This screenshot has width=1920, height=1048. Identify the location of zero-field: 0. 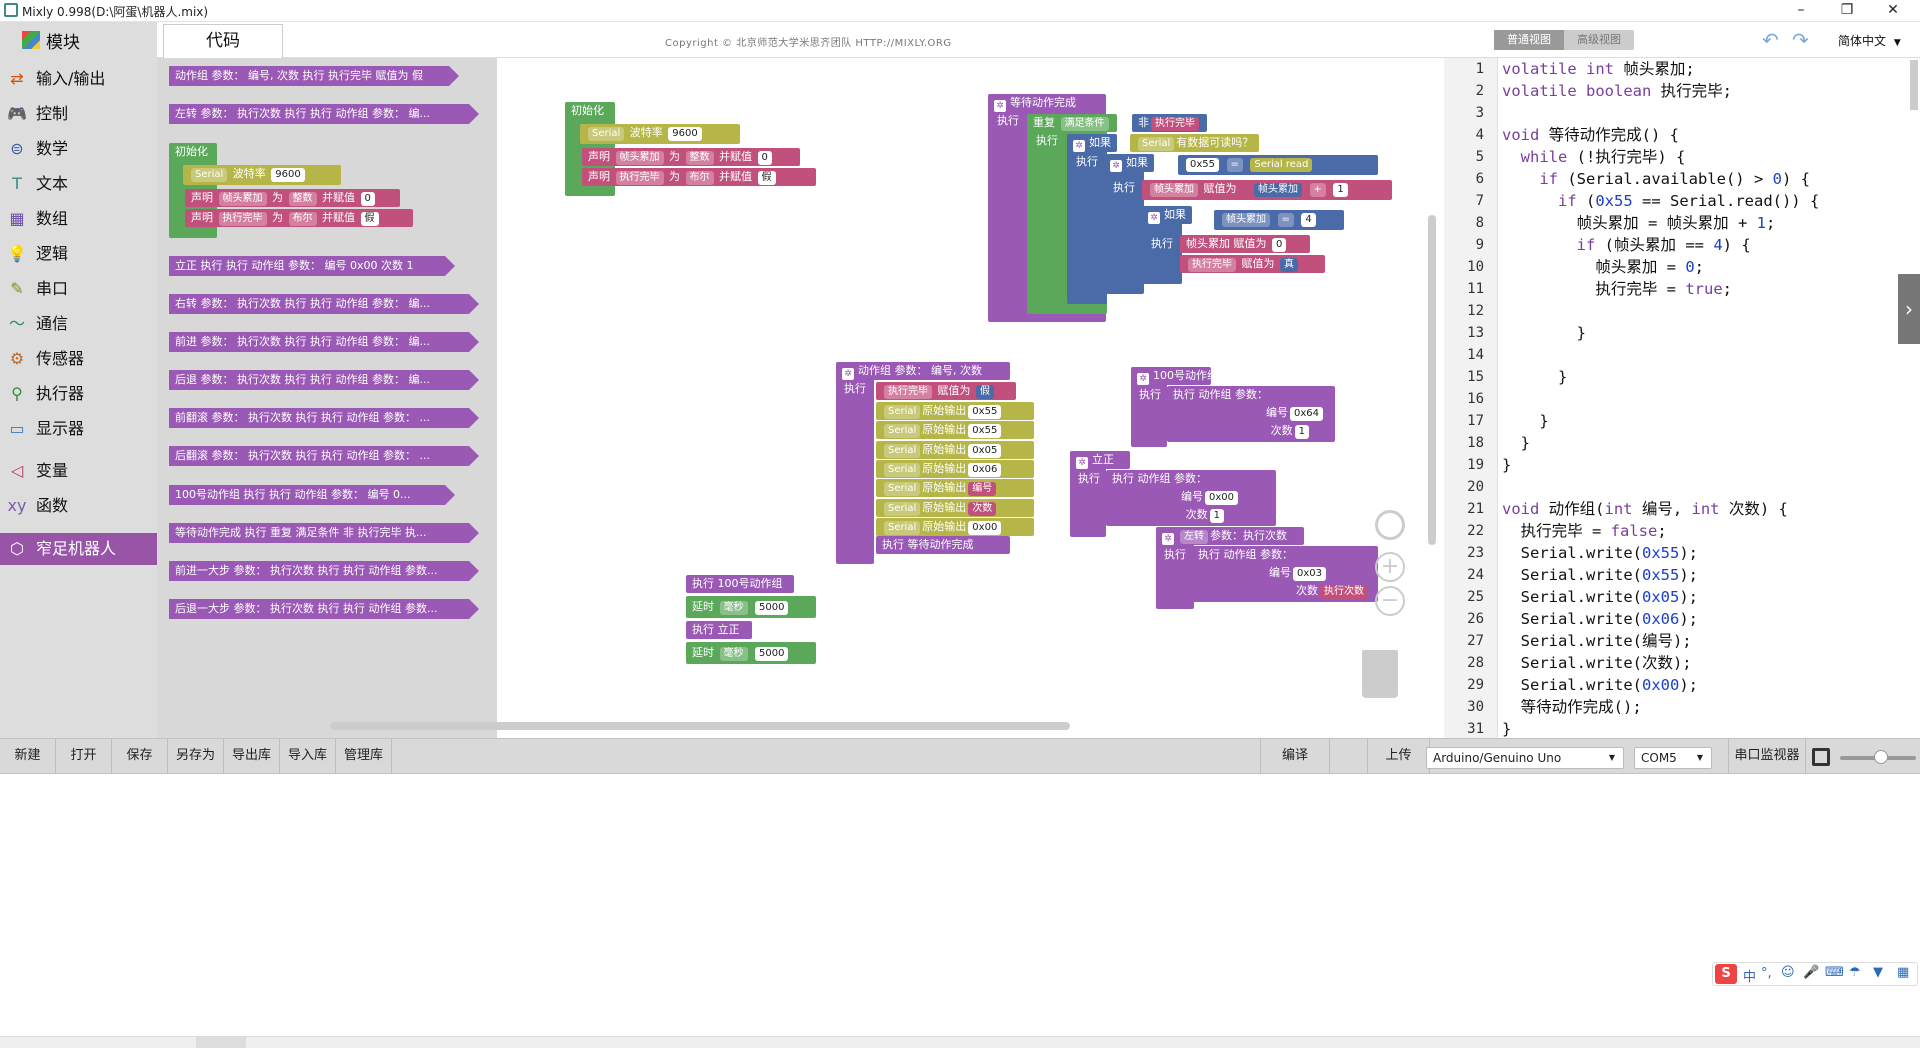
(1279, 245).